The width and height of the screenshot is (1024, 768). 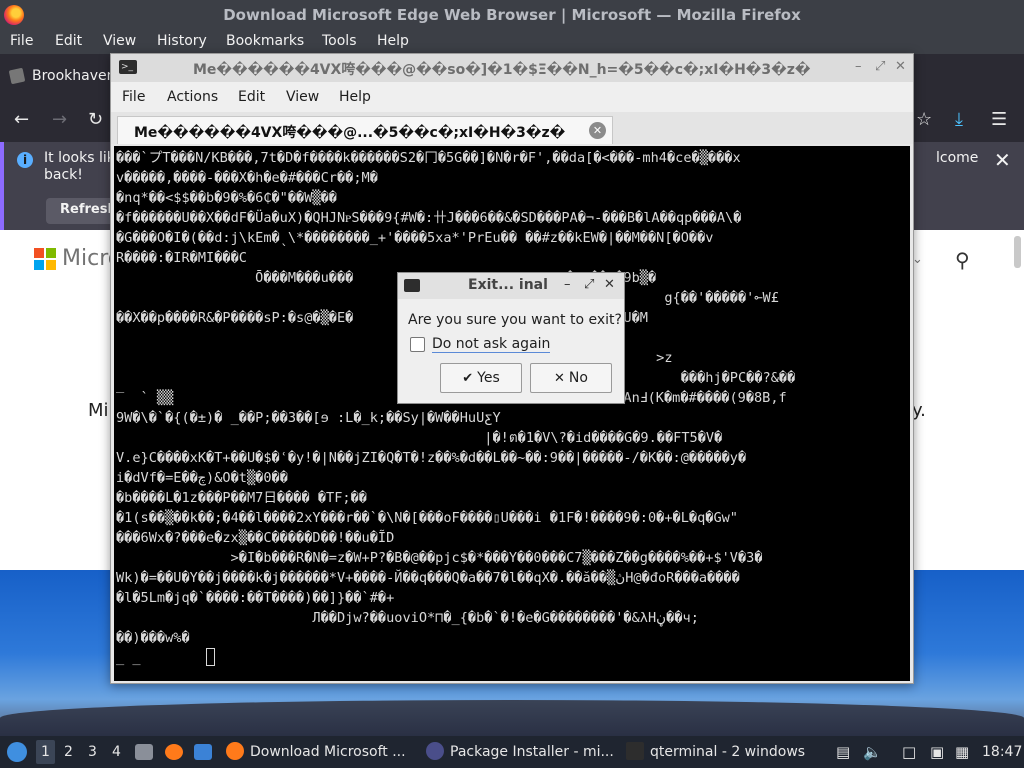 I want to click on terminal-menu-actions: Actions, so click(x=192, y=97).